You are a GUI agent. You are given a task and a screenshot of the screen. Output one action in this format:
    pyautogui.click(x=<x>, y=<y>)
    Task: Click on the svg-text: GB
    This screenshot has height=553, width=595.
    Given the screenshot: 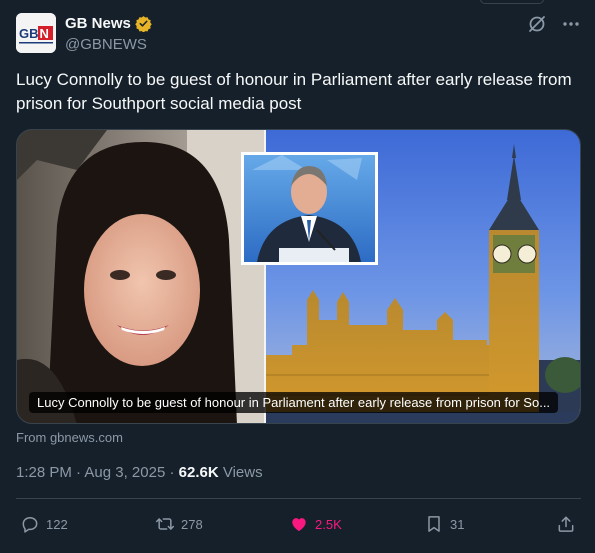 What is the action you would take?
    pyautogui.click(x=29, y=33)
    